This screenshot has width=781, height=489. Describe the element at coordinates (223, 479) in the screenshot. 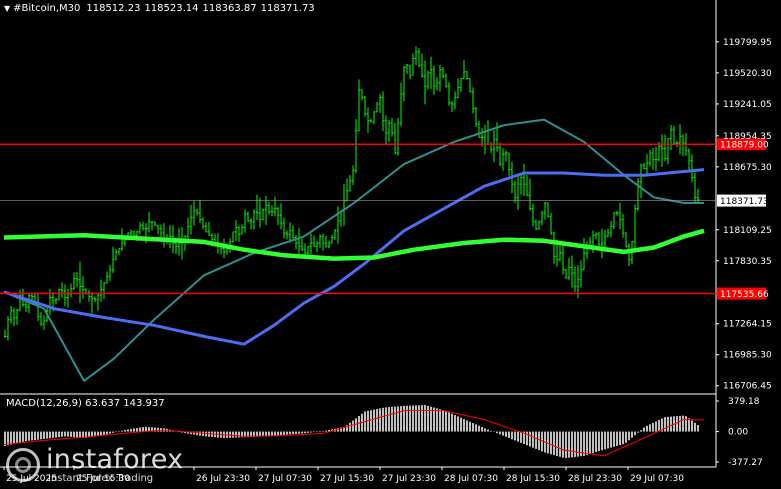

I see `time-tick-label: 26 Jul 23:30` at that location.